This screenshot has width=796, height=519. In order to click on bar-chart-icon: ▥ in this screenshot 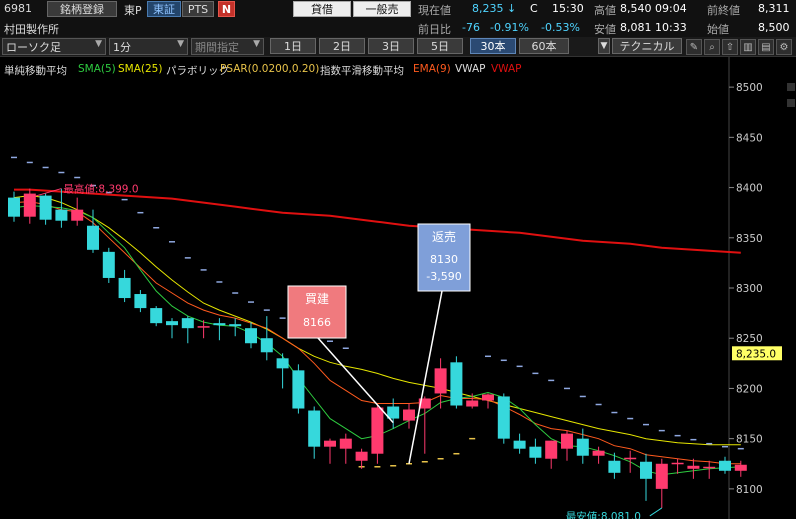, I will do `click(748, 47)`.